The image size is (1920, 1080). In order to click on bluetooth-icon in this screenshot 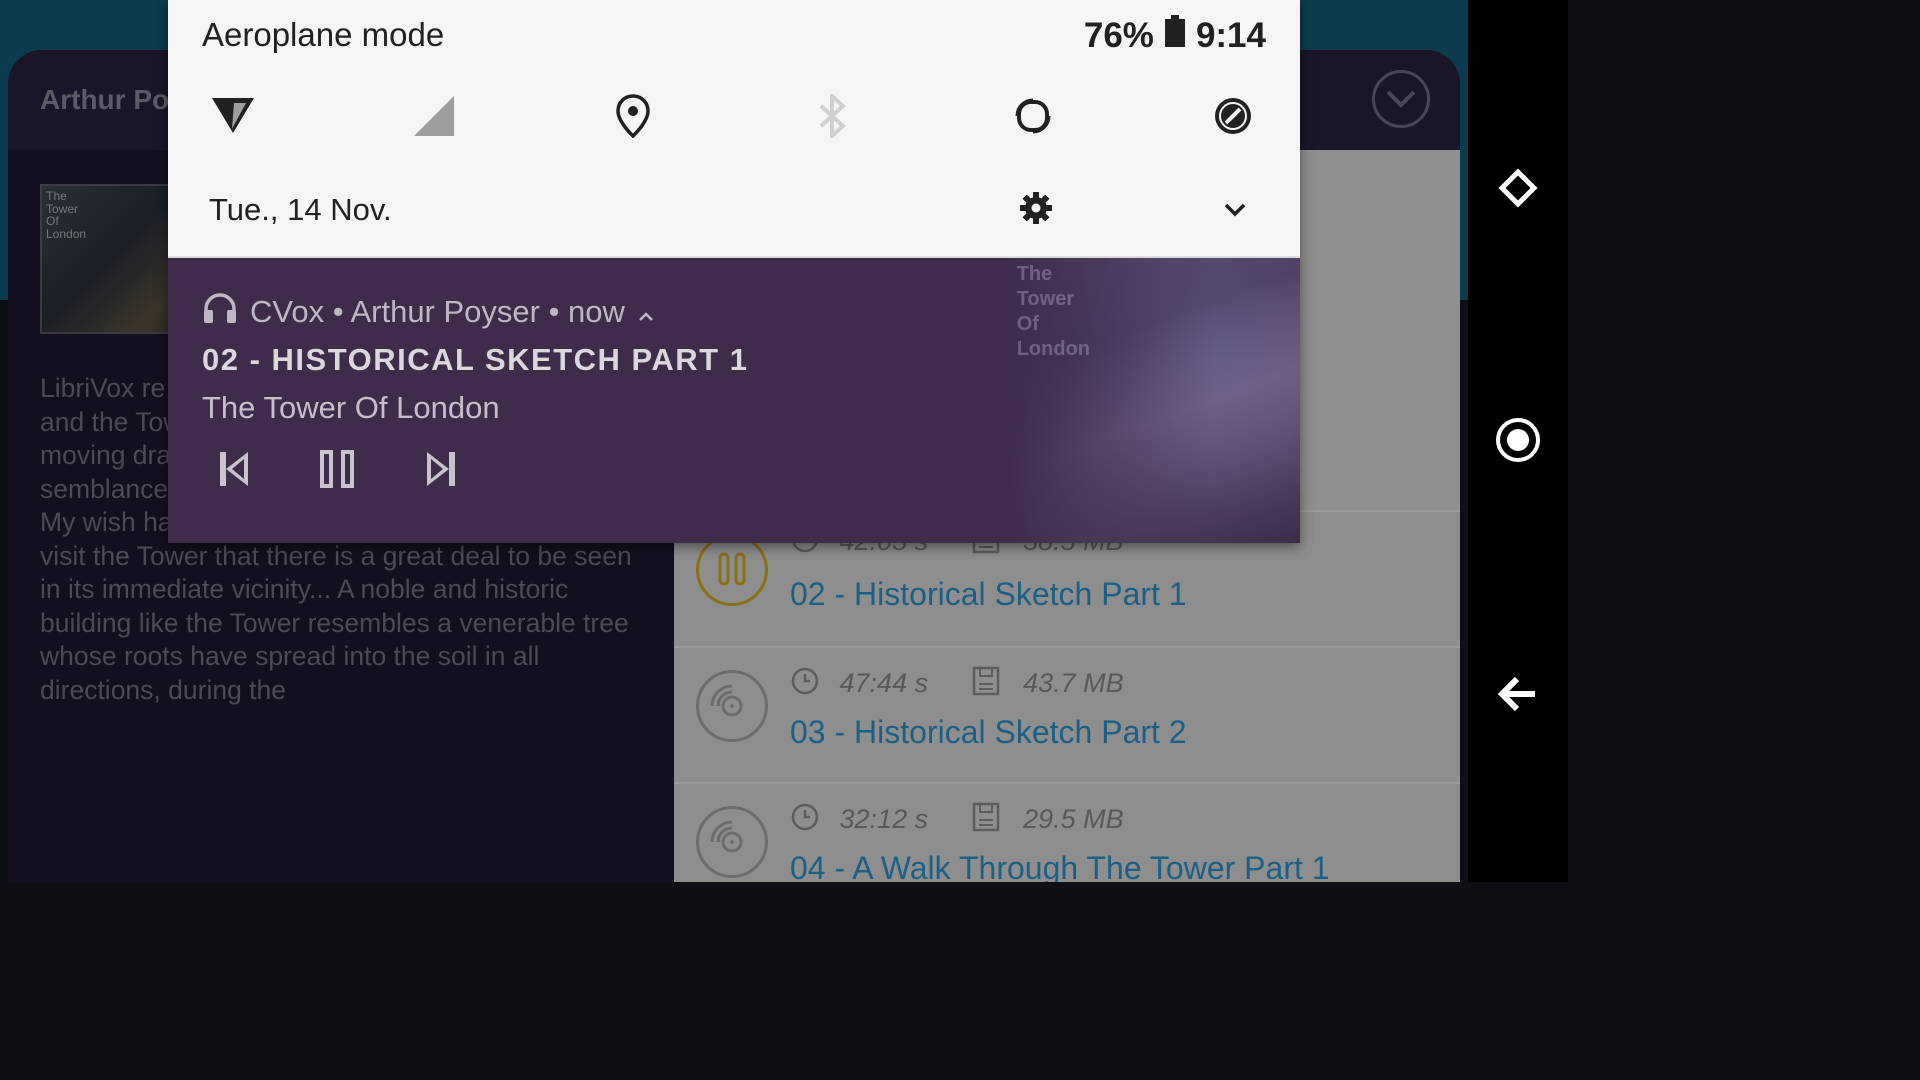, I will do `click(833, 116)`.